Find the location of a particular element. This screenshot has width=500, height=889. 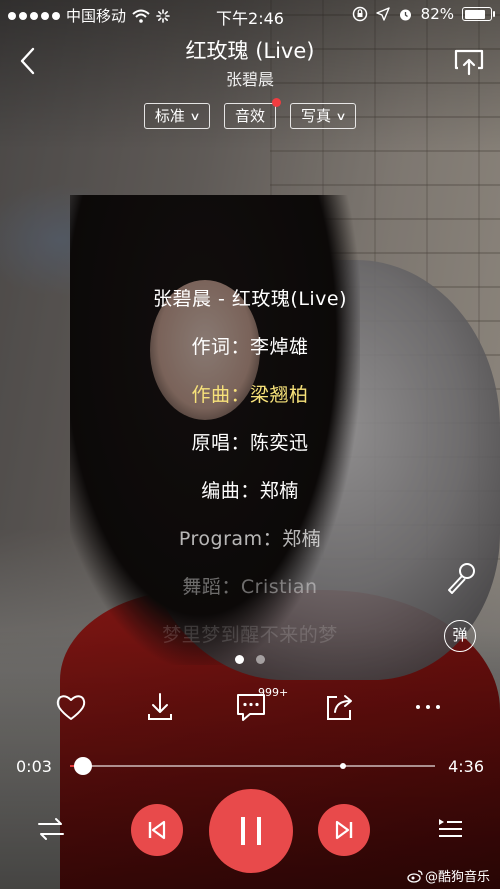

weibo-watermark: @酷狗音乐 is located at coordinates (448, 875).